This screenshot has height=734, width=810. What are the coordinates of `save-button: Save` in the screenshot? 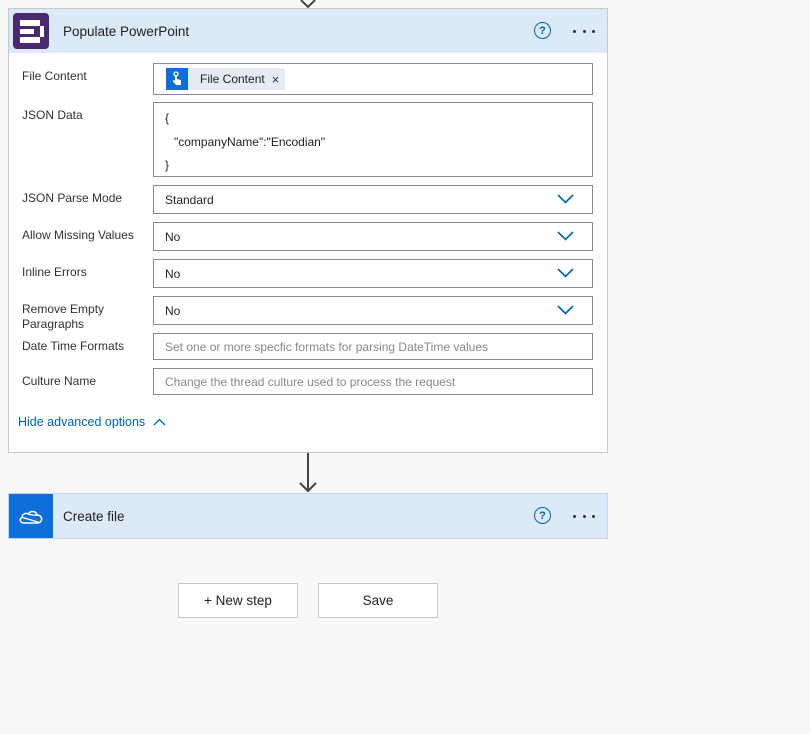 It's located at (378, 600).